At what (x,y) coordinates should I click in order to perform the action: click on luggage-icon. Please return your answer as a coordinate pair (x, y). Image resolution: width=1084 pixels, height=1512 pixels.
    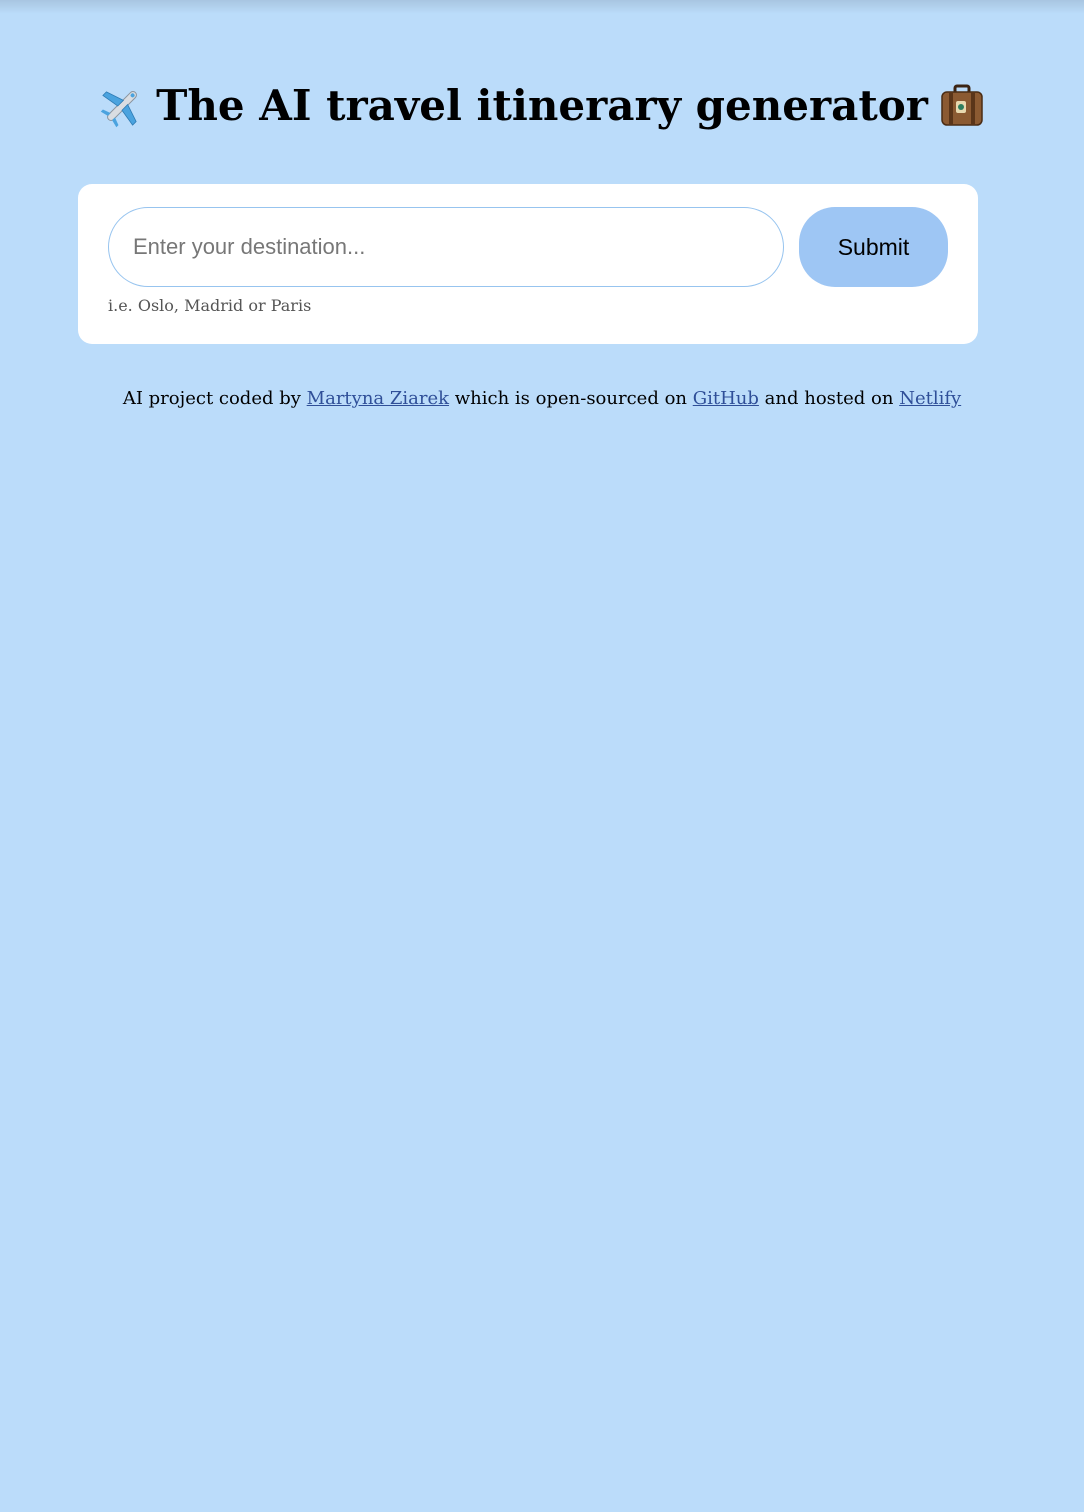
    Looking at the image, I should click on (962, 106).